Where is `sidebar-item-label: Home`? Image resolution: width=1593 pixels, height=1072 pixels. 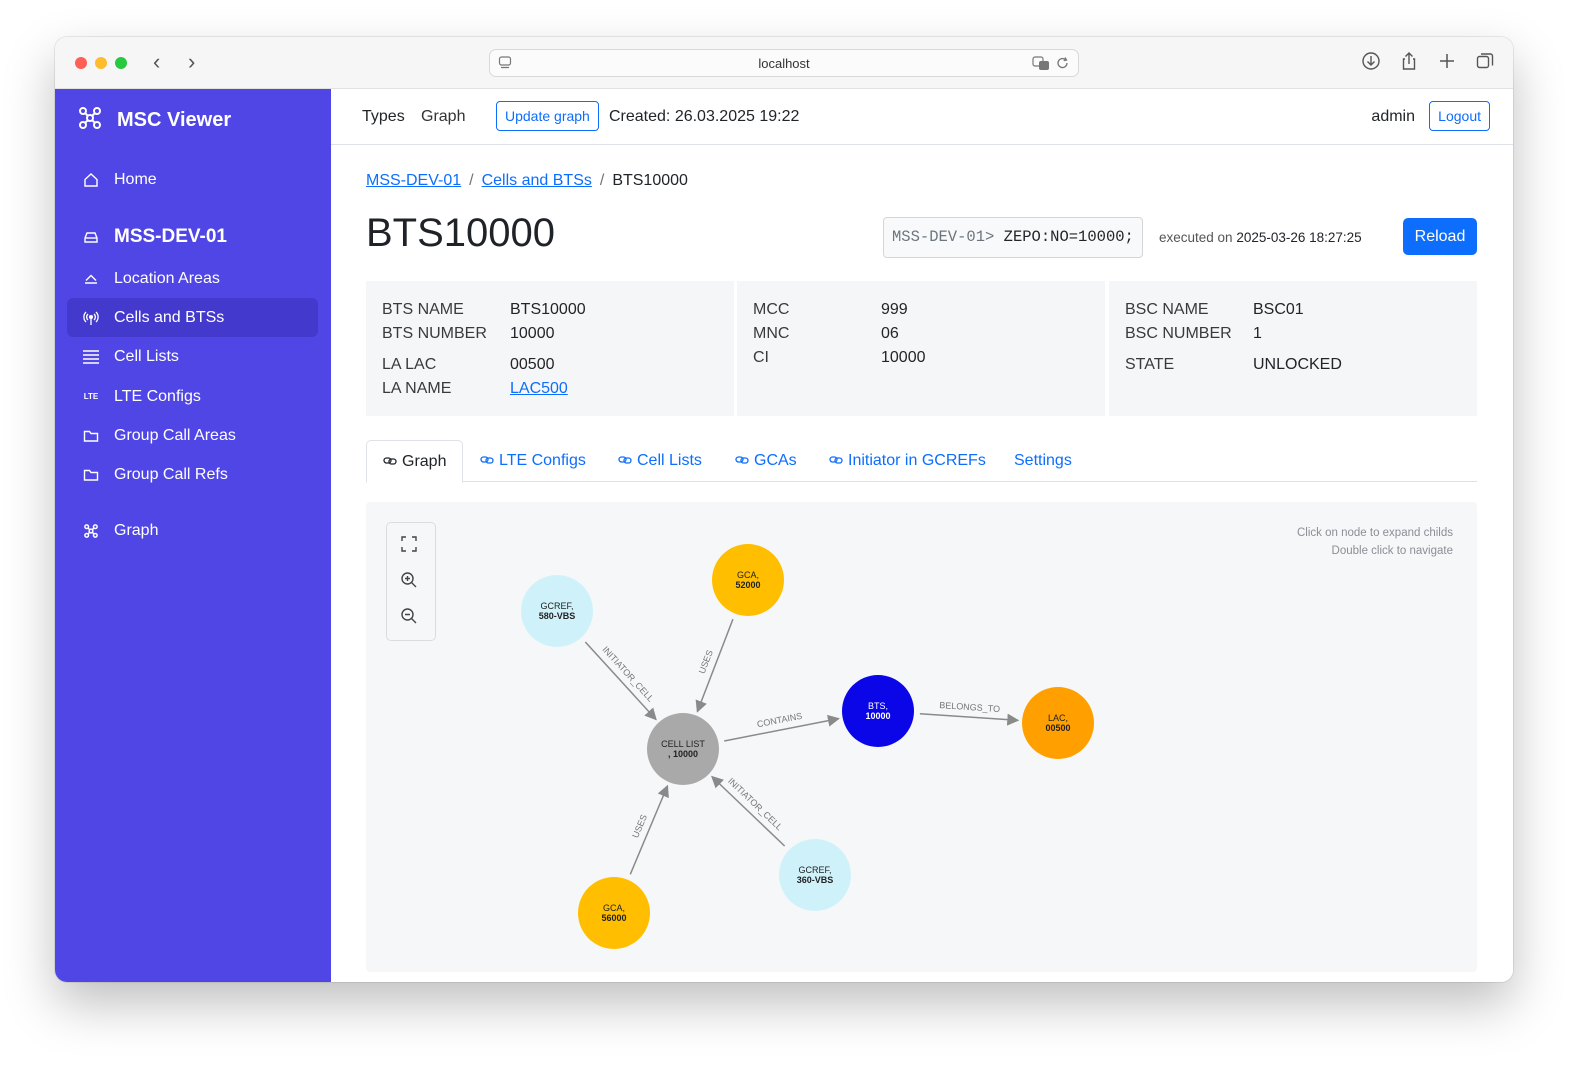
sidebar-item-label: Home is located at coordinates (135, 179).